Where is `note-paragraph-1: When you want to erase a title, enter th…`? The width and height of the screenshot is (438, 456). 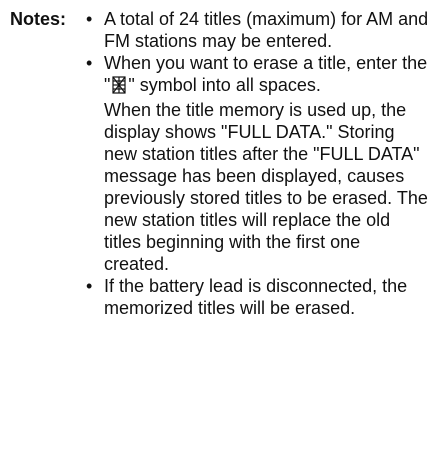 note-paragraph-1: When you want to erase a title, enter th… is located at coordinates (267, 75).